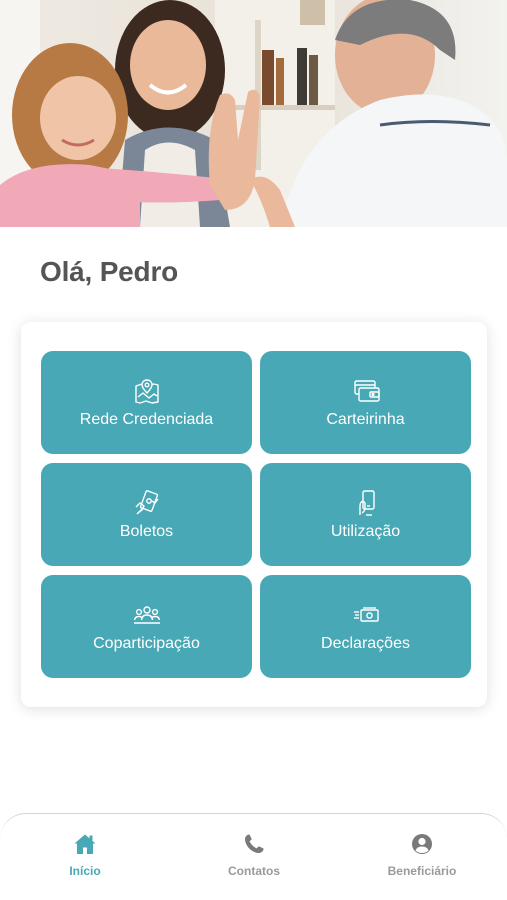 Image resolution: width=507 pixels, height=900 pixels. I want to click on bottom-navigation-bar: Início Contatos Beneficiário, so click(253, 856).